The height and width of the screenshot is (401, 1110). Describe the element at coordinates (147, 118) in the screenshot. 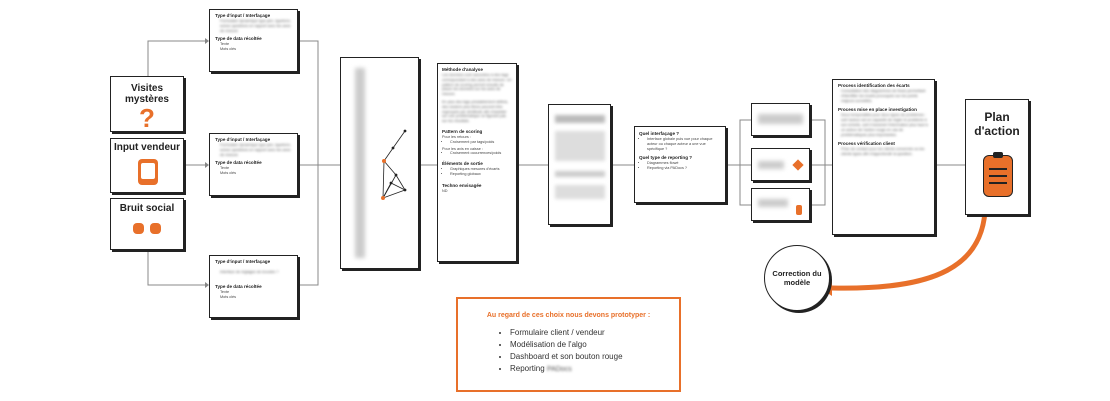

I see `question-mark-icon: ?` at that location.